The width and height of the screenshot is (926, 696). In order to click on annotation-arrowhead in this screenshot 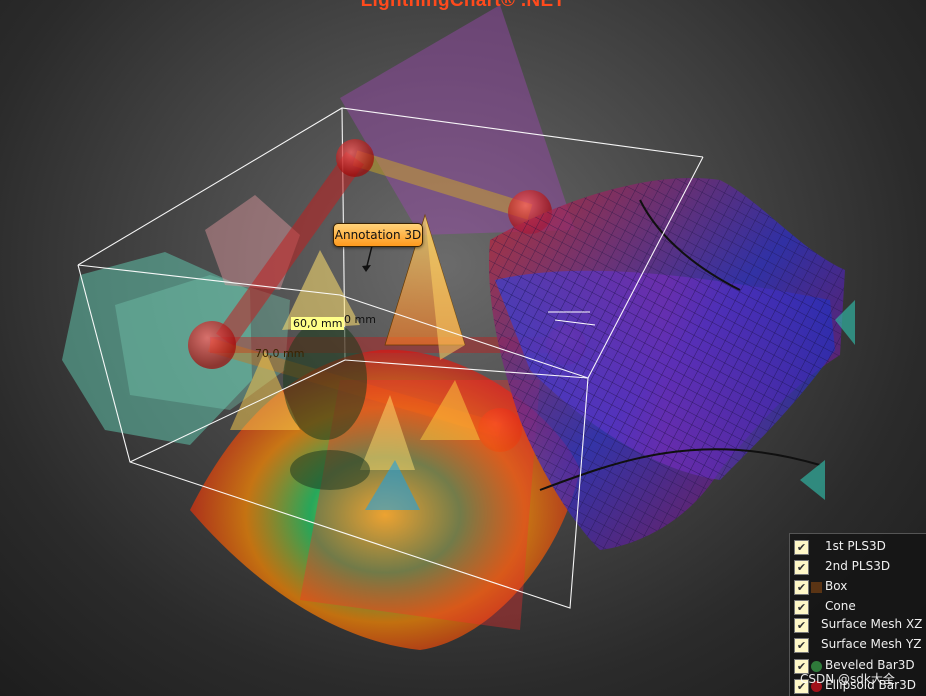, I will do `click(366, 268)`.